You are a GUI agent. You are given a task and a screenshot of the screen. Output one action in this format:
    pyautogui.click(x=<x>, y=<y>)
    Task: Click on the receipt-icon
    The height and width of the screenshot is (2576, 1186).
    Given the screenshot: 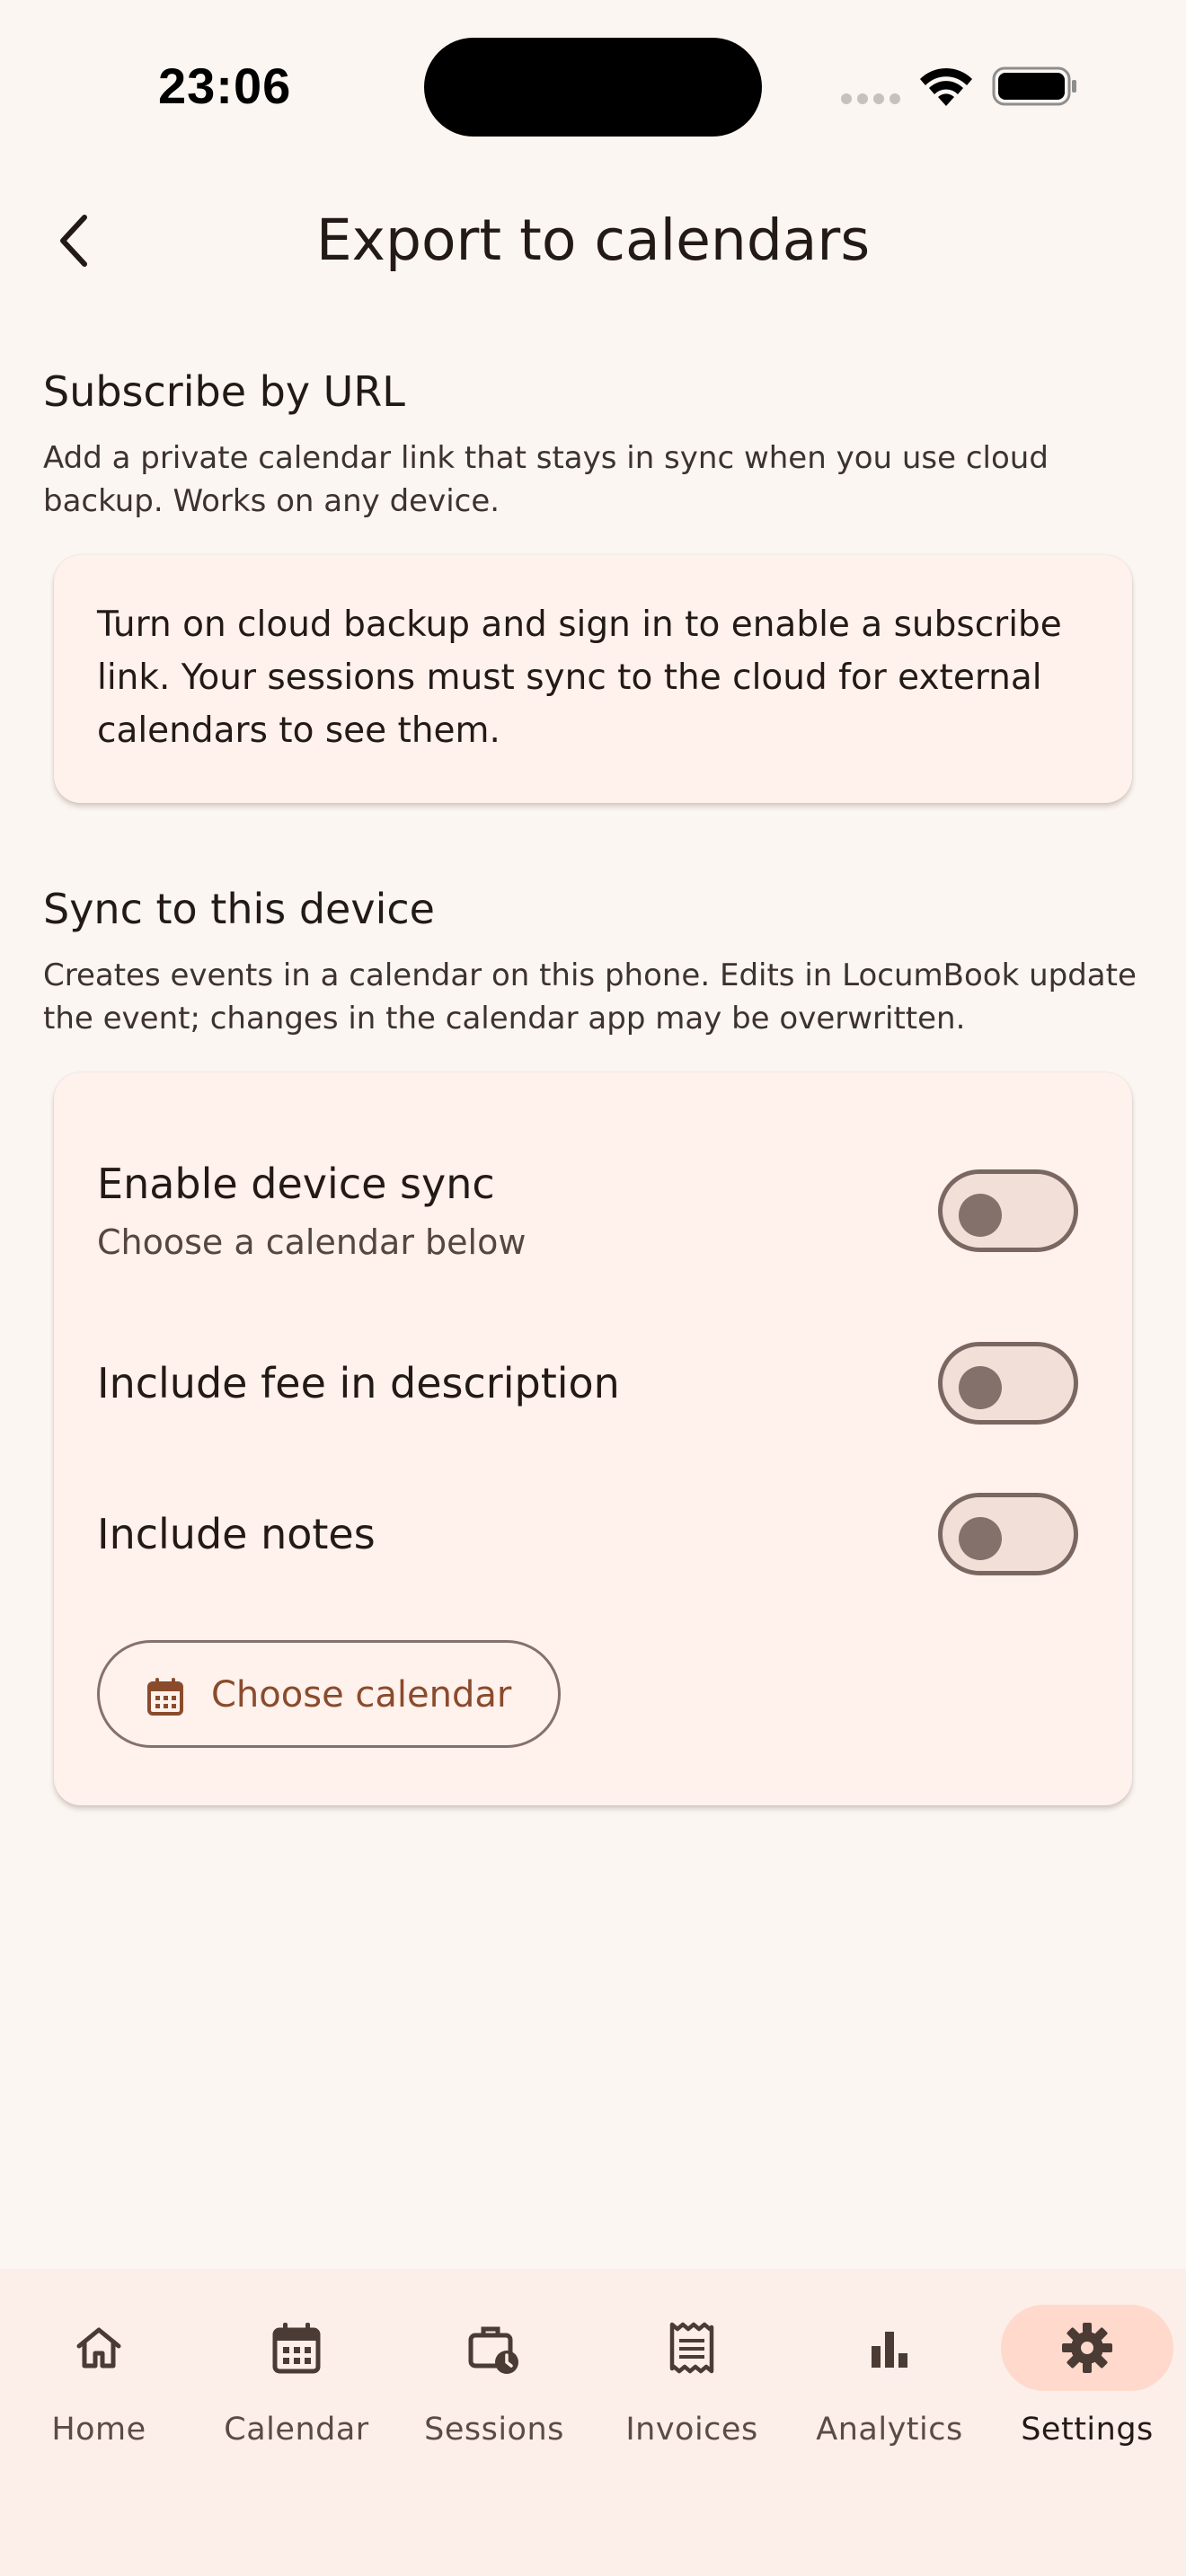 What is the action you would take?
    pyautogui.click(x=691, y=2348)
    